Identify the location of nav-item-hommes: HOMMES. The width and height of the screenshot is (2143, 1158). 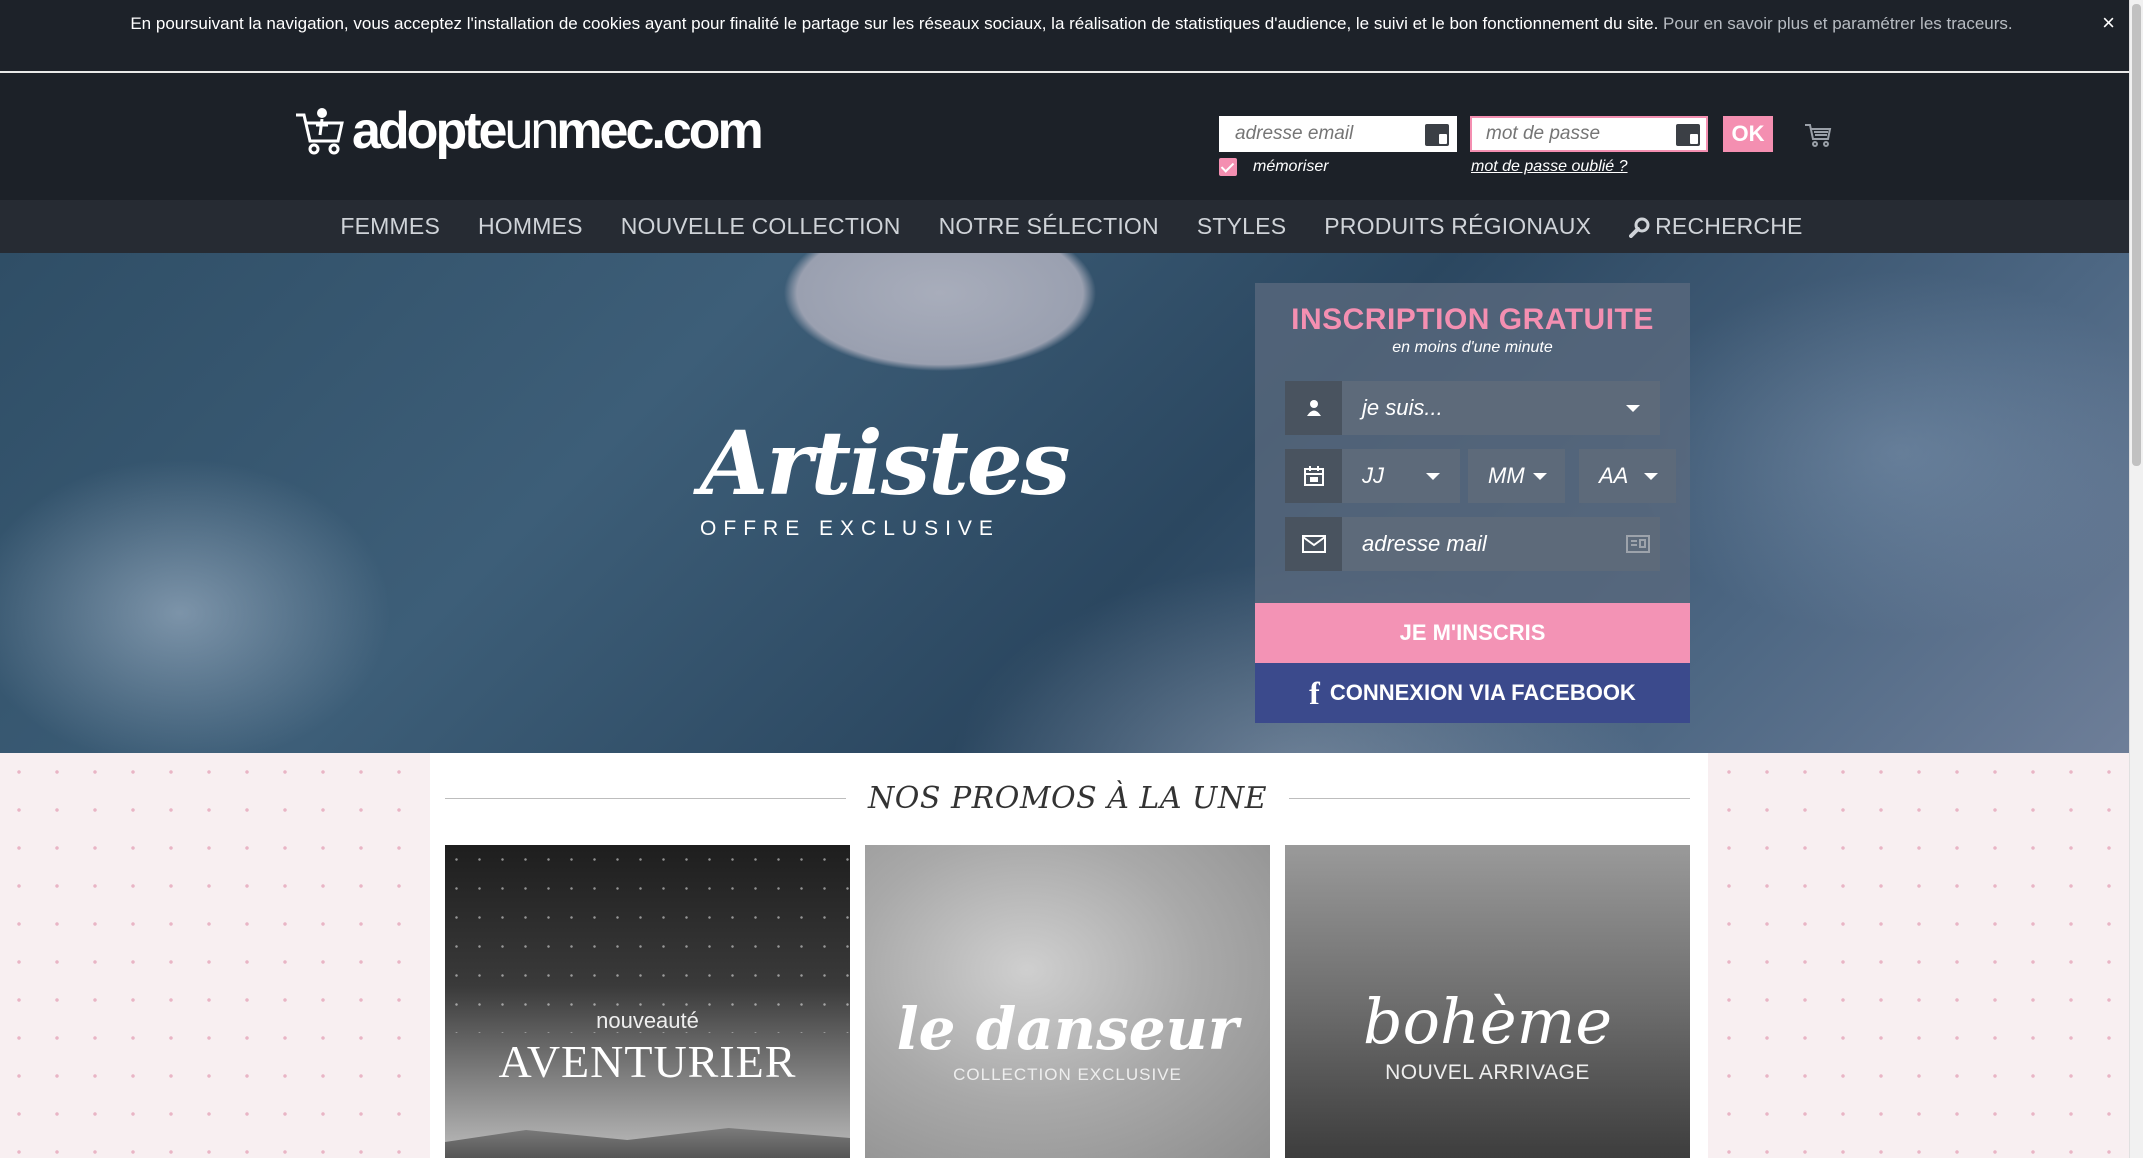
(530, 226).